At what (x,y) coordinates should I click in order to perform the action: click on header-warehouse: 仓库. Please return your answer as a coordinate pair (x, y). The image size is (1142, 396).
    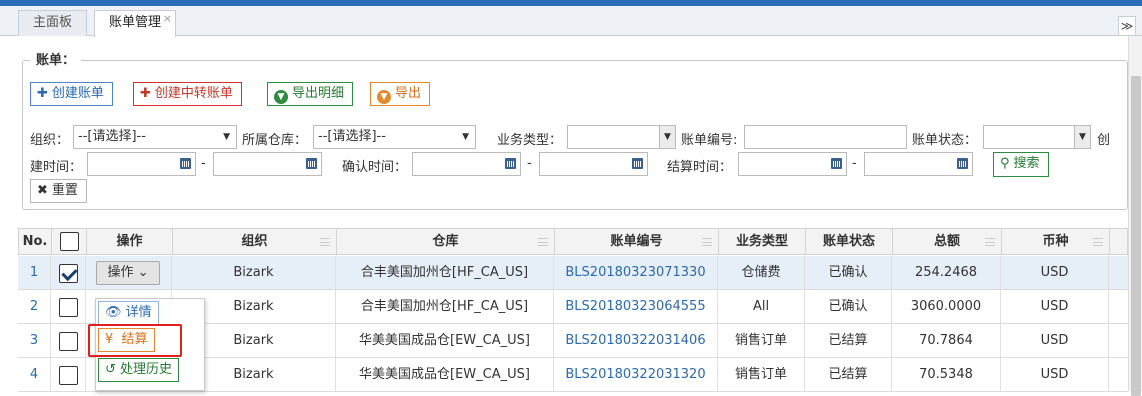
    Looking at the image, I should click on (446, 242).